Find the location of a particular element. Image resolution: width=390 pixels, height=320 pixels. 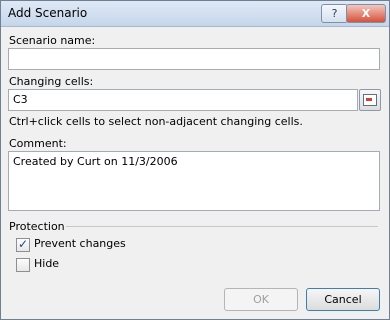

changing-cells-label: Changing cells: is located at coordinates (51, 81).